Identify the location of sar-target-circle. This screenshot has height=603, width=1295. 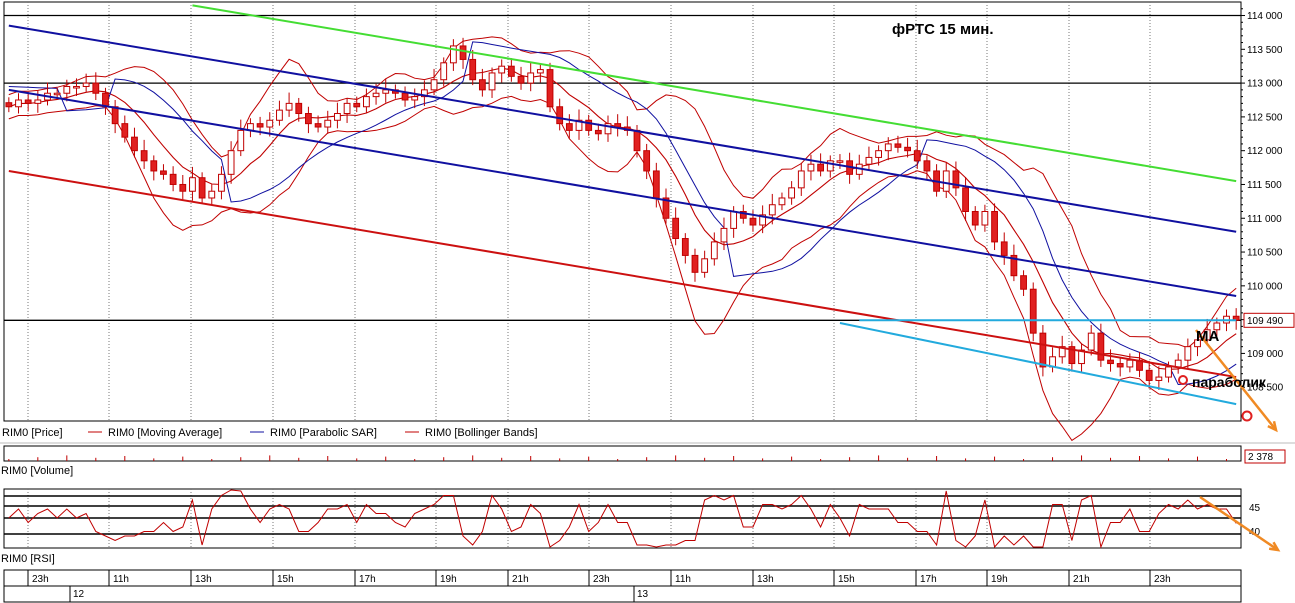
(1247, 416).